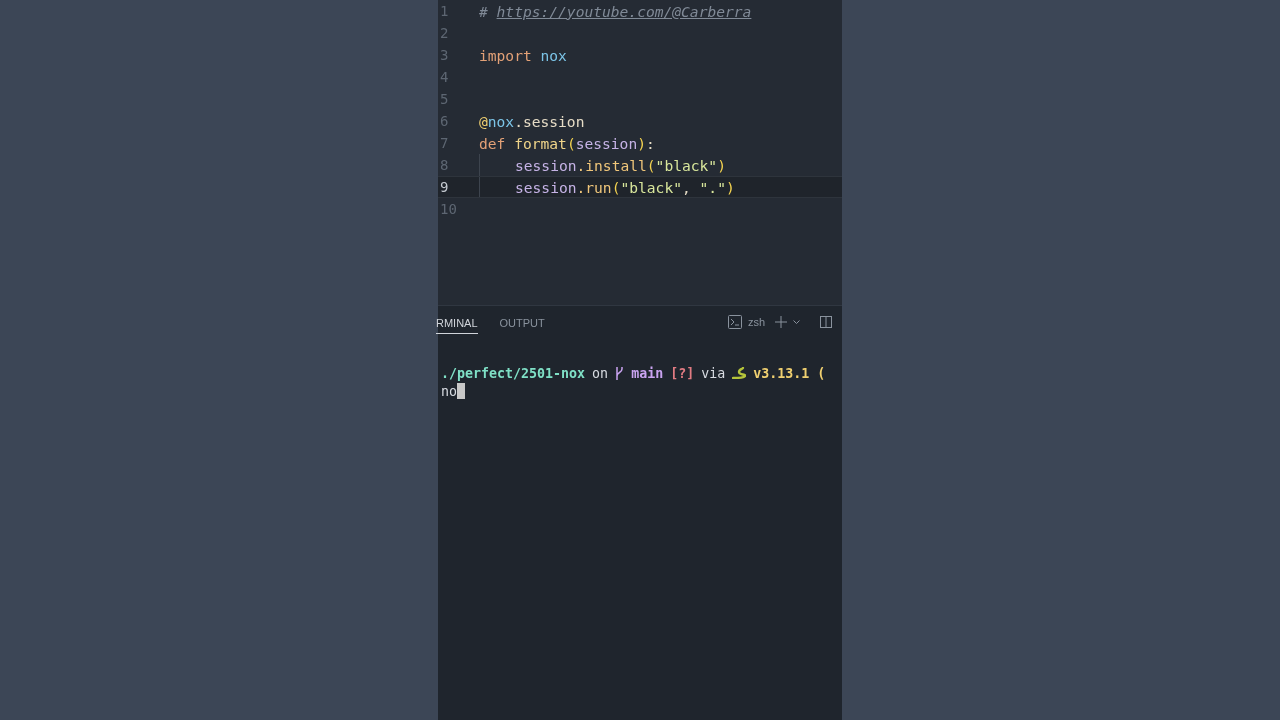 The width and height of the screenshot is (1280, 720). What do you see at coordinates (513, 373) in the screenshot?
I see `prompt-path: ./perfect/2501-nox` at bounding box center [513, 373].